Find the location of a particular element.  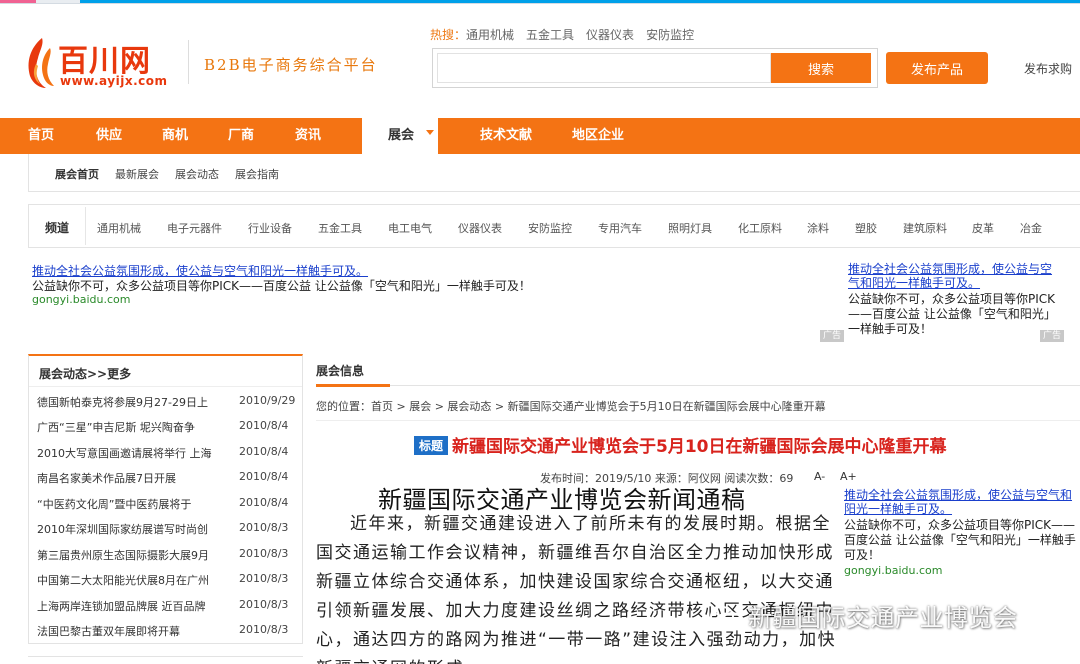

list-item: 广西“三星”申吉尼斯 坭兴陶奋争 2010/8/4 is located at coordinates (168, 428).